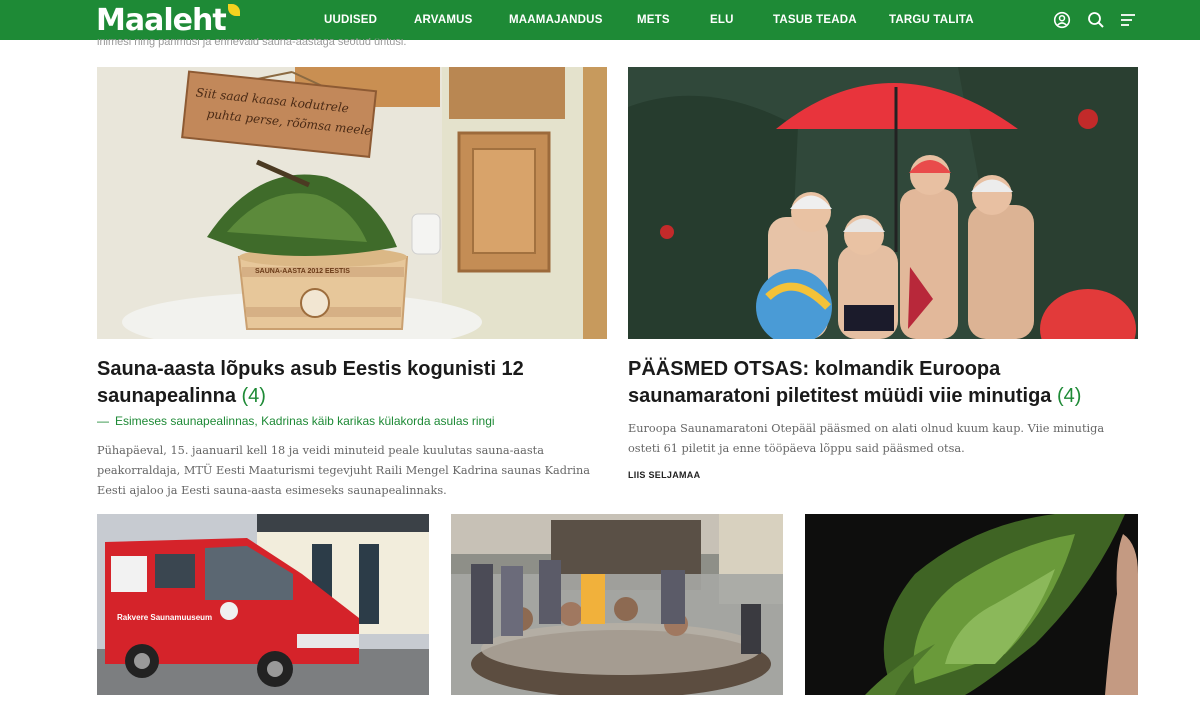 The width and height of the screenshot is (1200, 711). I want to click on comment-count-2: (4), so click(1069, 396).